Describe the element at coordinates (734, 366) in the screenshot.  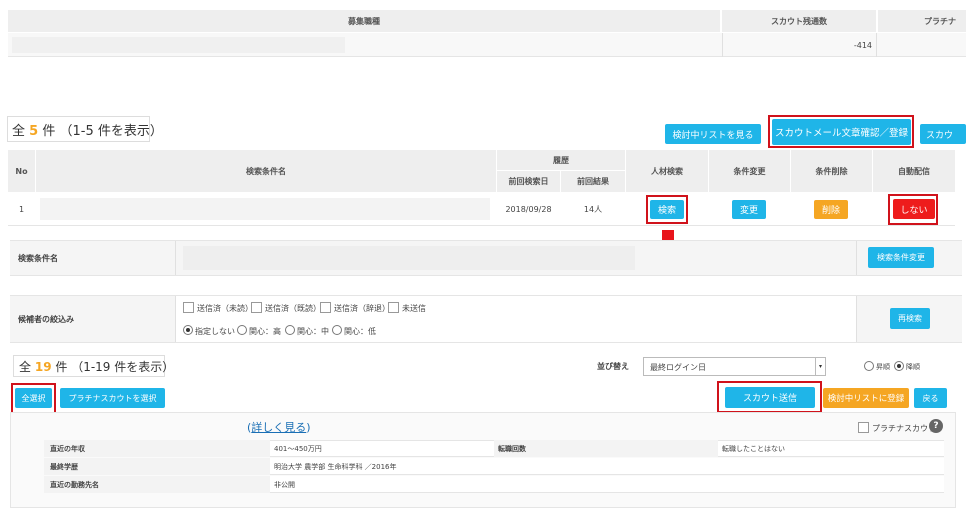
I see `sort-select: 最終ログイン日 ▾` at that location.